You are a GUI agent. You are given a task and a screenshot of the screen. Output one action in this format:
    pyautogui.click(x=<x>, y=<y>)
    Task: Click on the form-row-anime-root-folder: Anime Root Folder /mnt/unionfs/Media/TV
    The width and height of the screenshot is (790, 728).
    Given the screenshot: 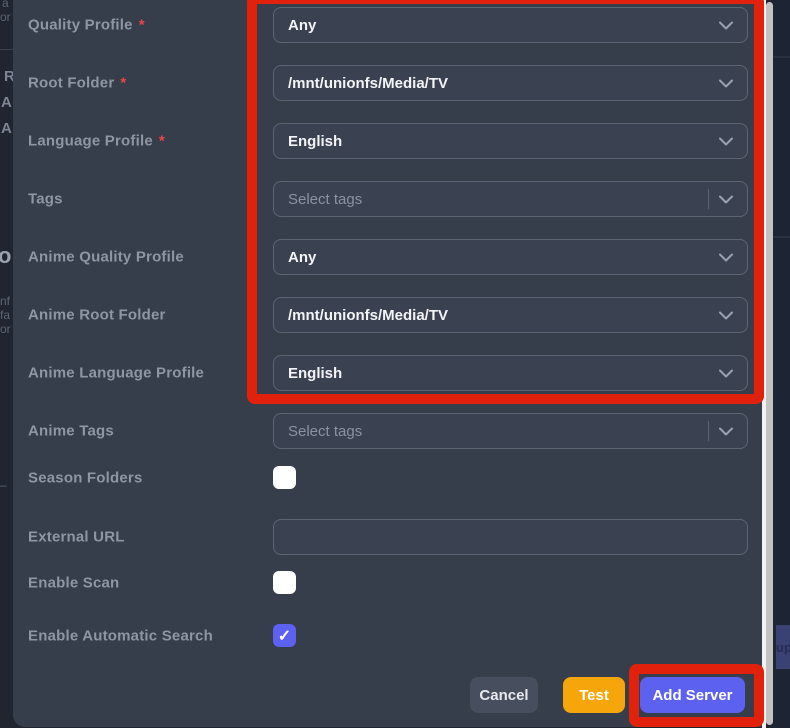 What is the action you would take?
    pyautogui.click(x=387, y=315)
    